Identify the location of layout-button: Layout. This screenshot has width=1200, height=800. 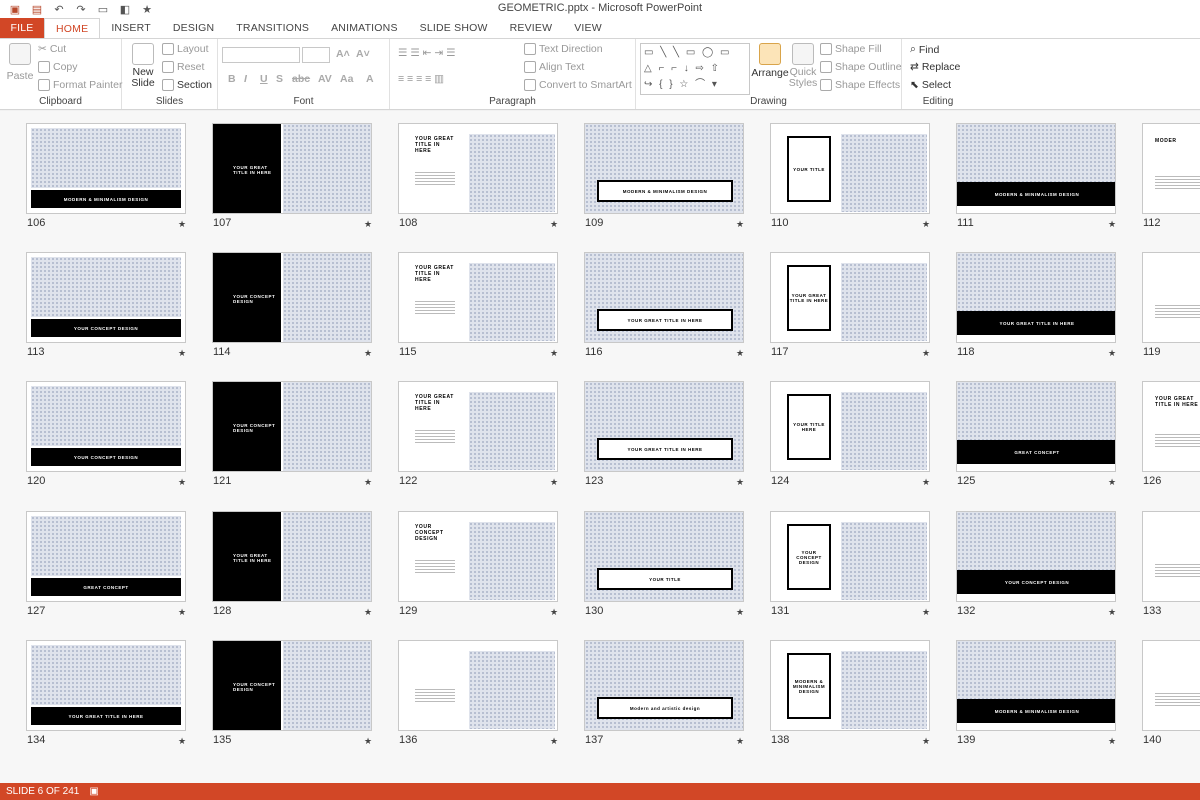
(185, 49).